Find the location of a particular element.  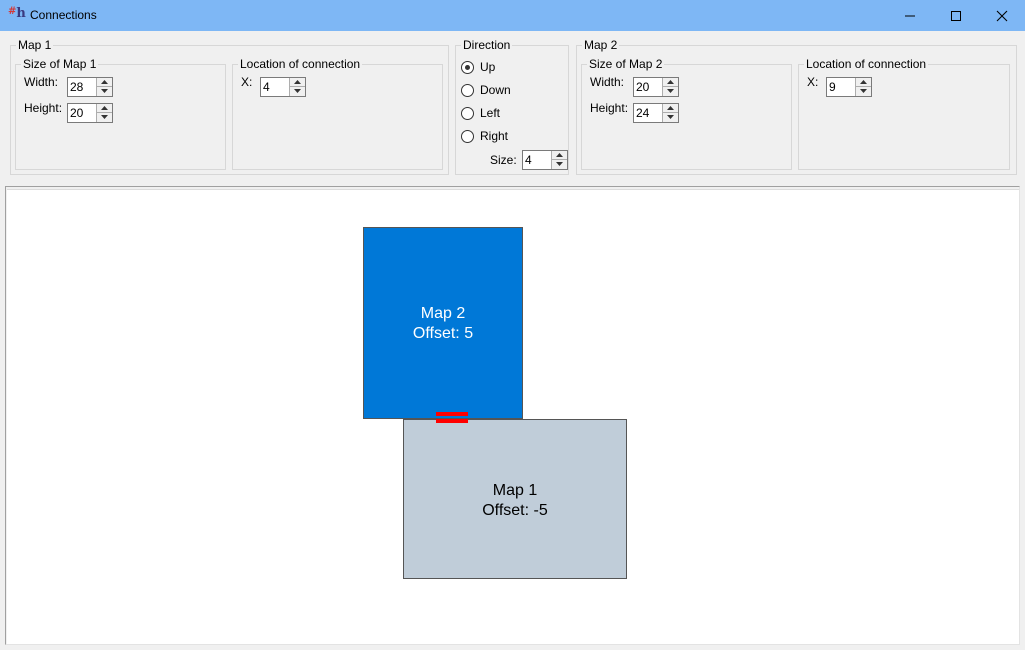

map2-height-stepper is located at coordinates (656, 113).